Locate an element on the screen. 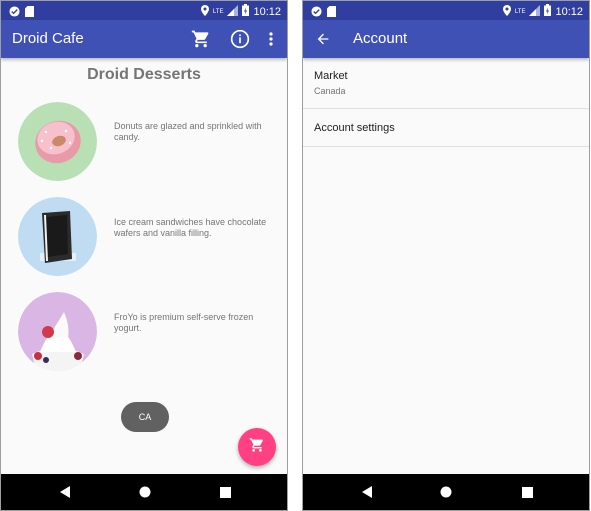 The height and width of the screenshot is (511, 591). overflow-menu-icon is located at coordinates (271, 39).